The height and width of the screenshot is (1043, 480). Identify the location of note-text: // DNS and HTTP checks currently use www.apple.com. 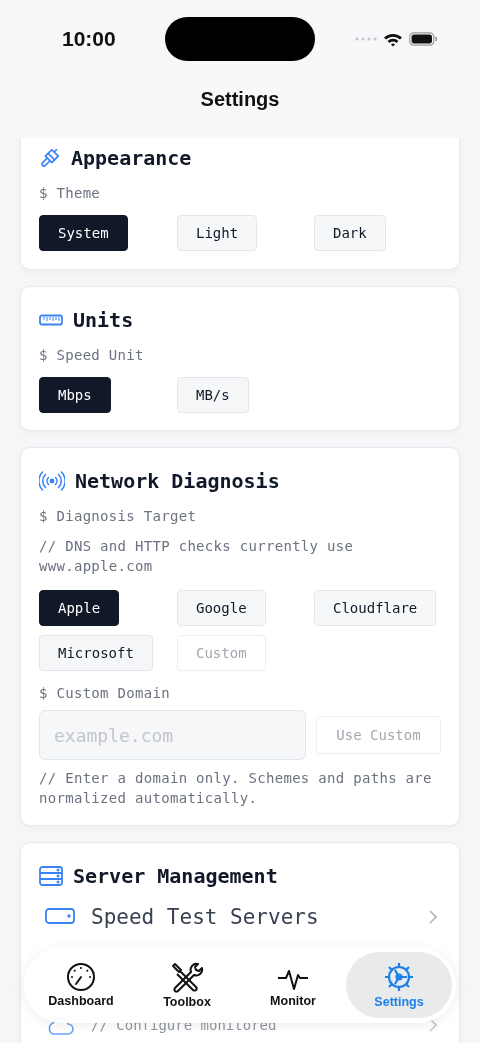
(197, 556).